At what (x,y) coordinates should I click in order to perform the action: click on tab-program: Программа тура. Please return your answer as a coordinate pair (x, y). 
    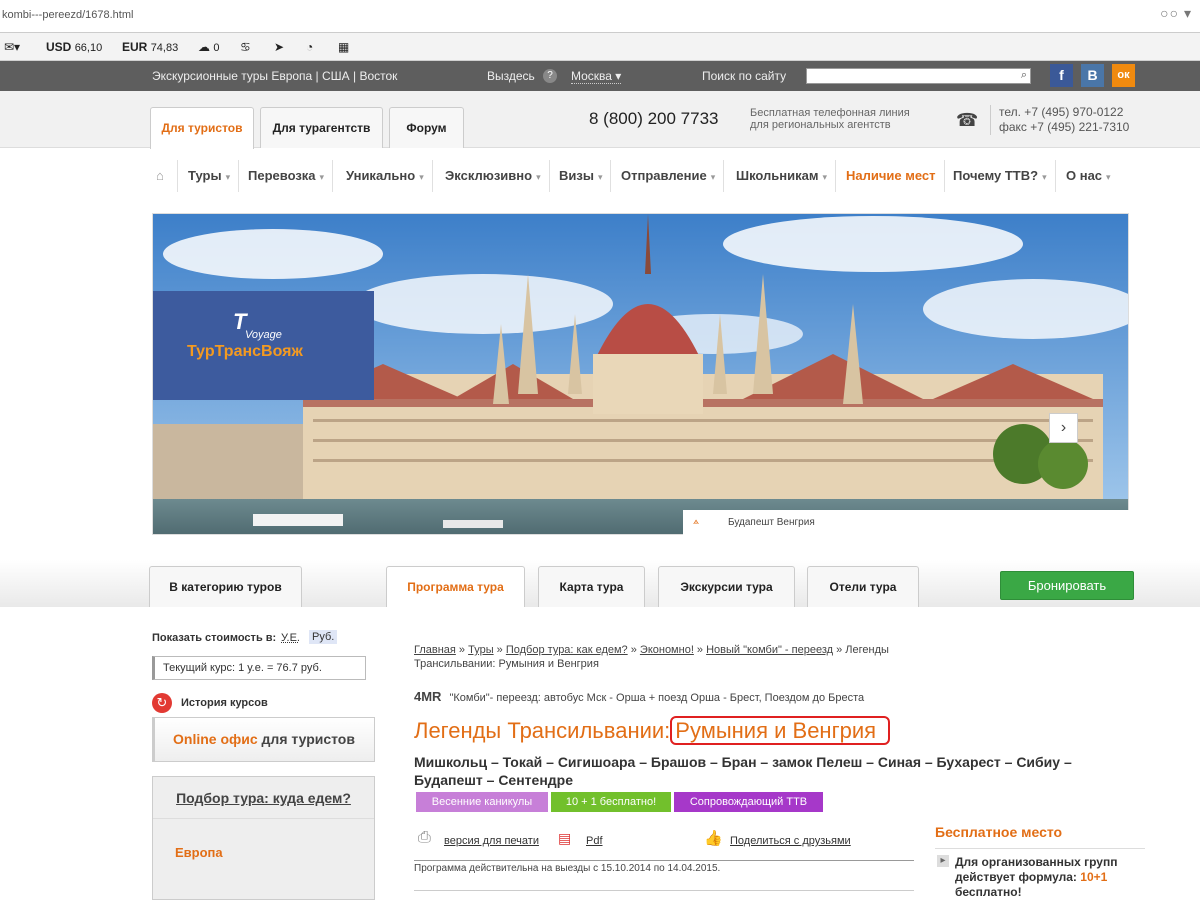
    Looking at the image, I should click on (455, 586).